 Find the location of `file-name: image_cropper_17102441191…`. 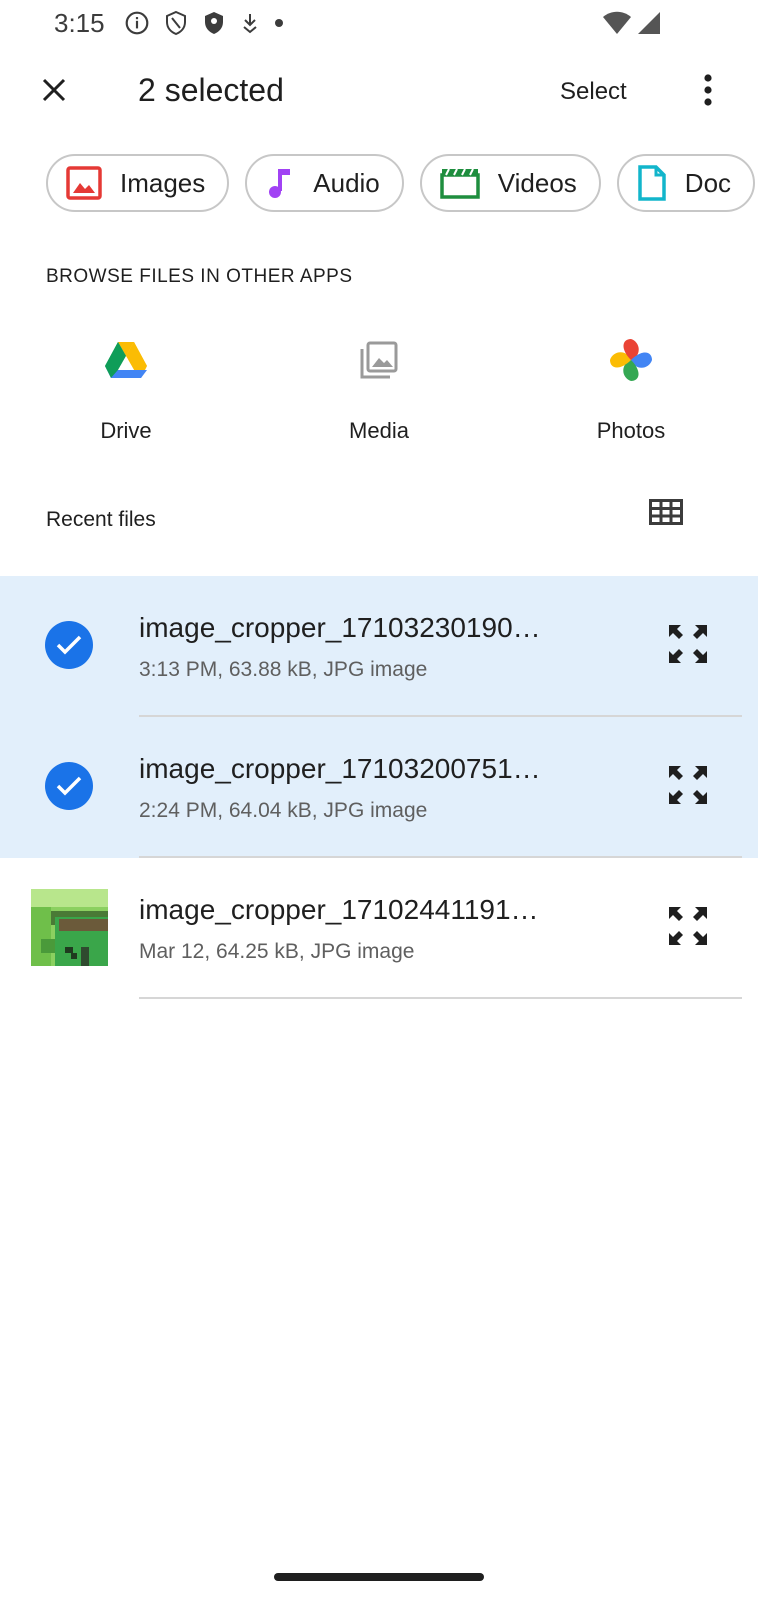

file-name: image_cropper_17102441191… is located at coordinates (339, 909).